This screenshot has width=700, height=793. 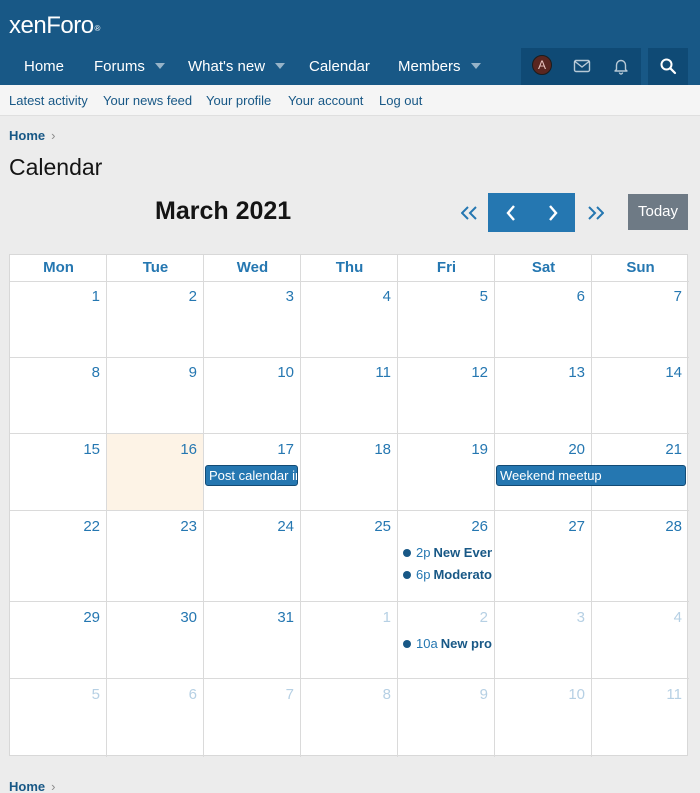 What do you see at coordinates (91, 526) in the screenshot?
I see `day-number: 22` at bounding box center [91, 526].